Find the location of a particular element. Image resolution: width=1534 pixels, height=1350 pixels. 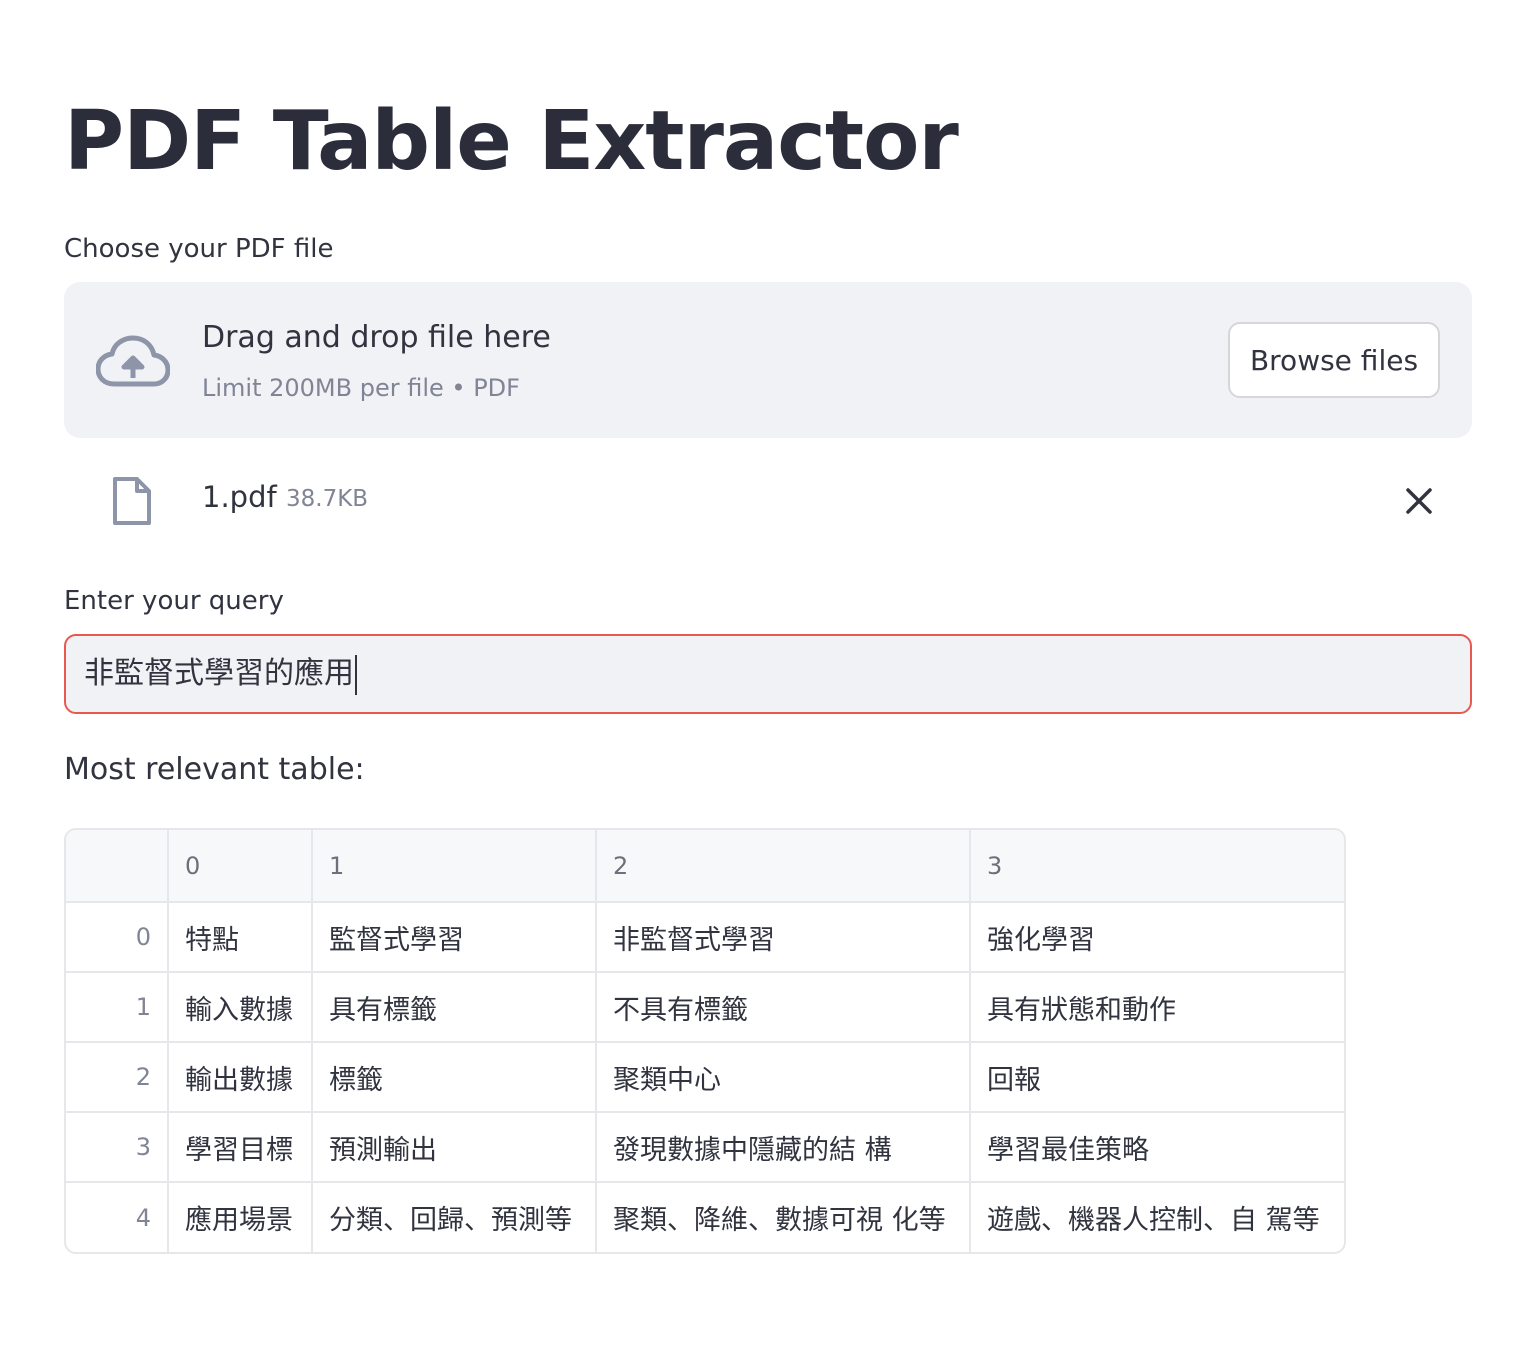

row-index: 4 is located at coordinates (117, 1217).